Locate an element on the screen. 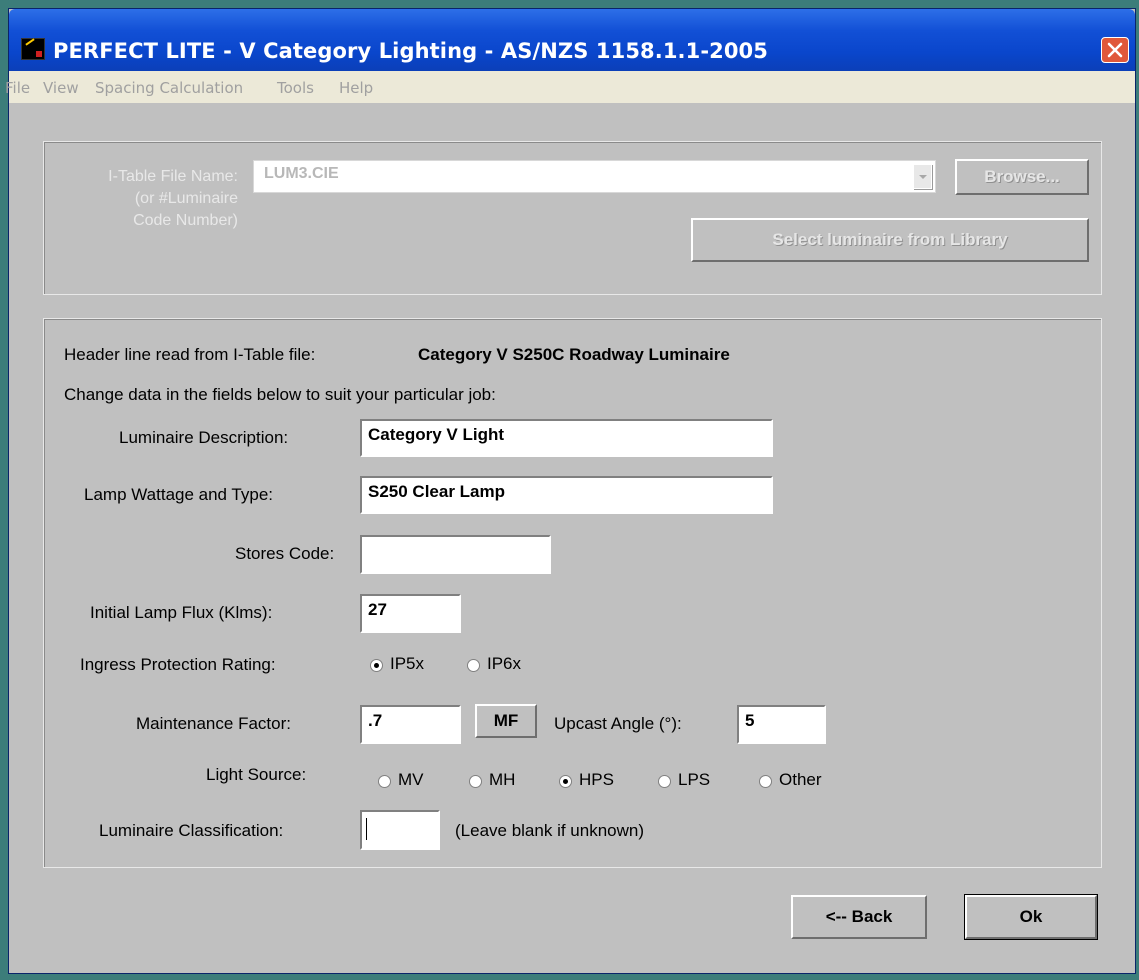 This screenshot has height=980, width=1139. ip6x-radio is located at coordinates (473, 665).